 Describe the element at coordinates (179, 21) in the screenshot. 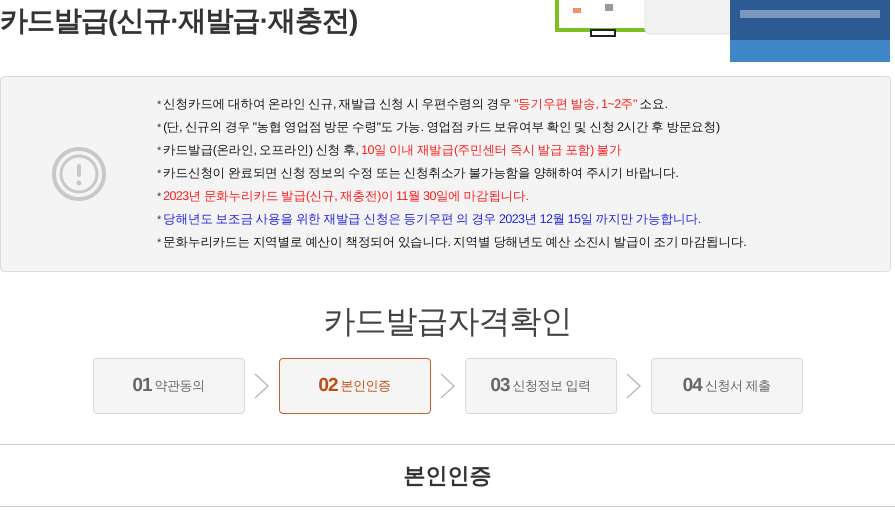

I see `page-title: 카드발급(신규·재발급·재충전)` at that location.